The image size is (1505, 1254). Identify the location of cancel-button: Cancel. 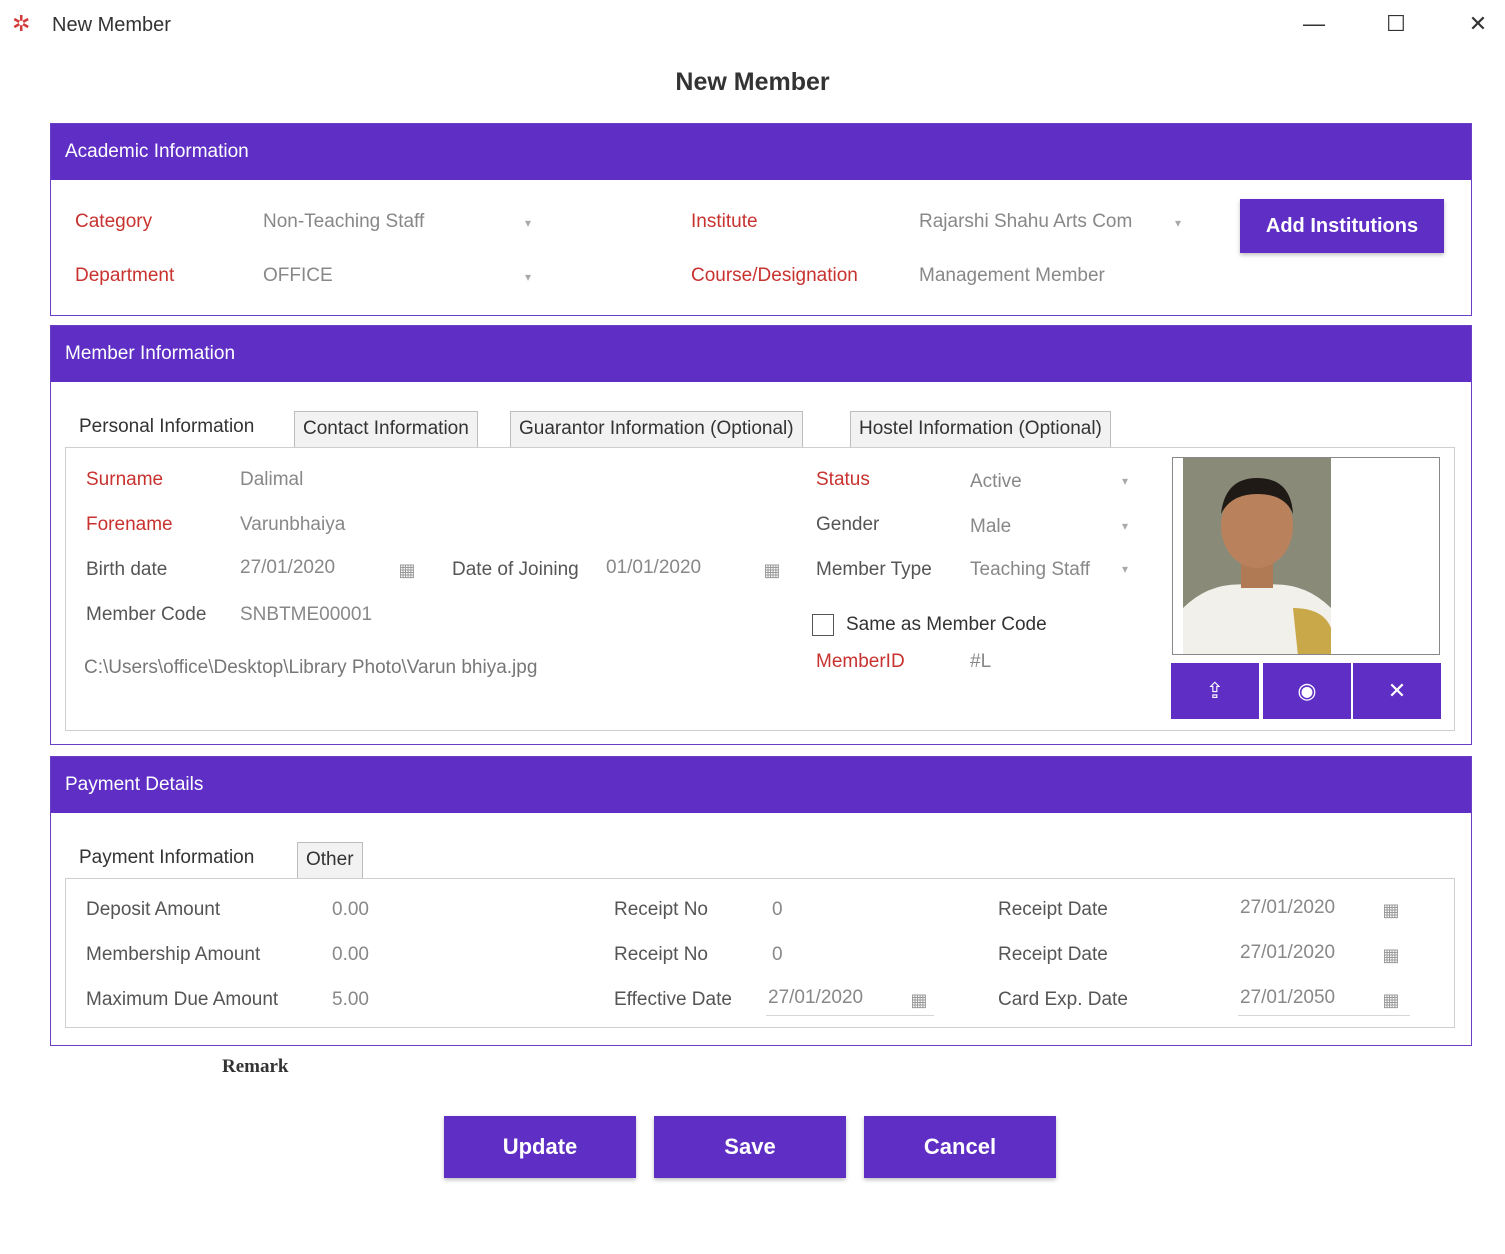
(960, 1147).